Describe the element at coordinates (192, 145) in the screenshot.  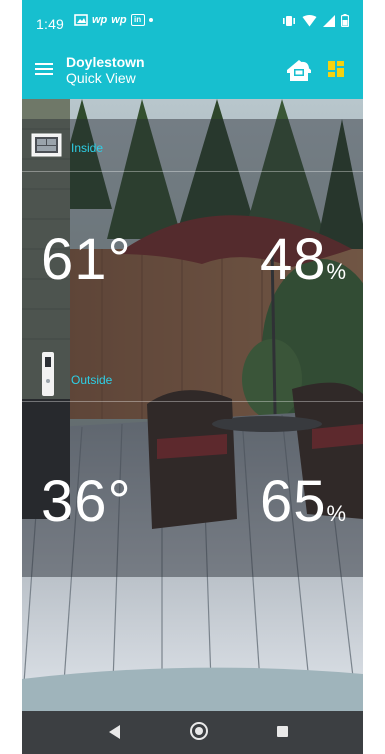
I see `inside-header: Inside` at that location.